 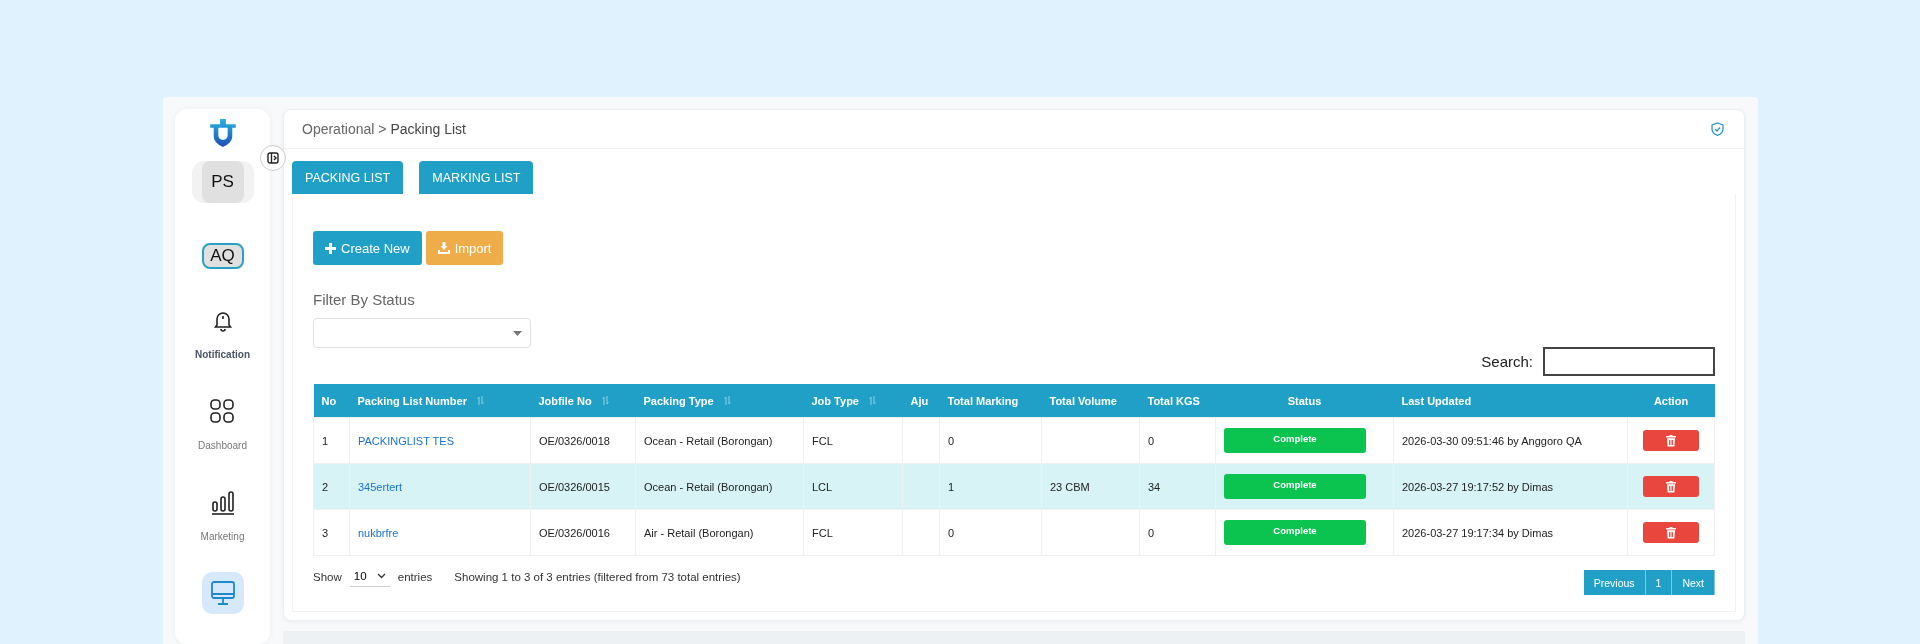 I want to click on column-header: Status, so click(x=1304, y=401).